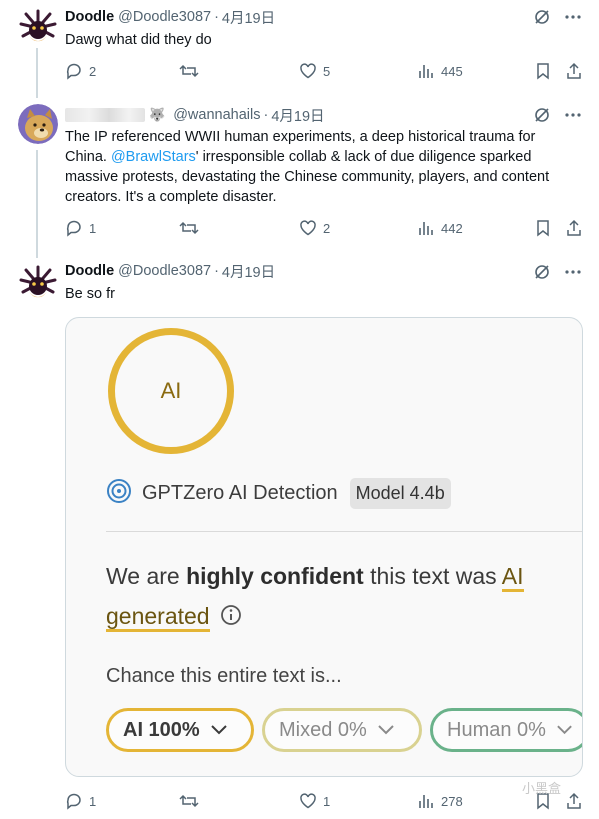 Image resolution: width=599 pixels, height=819 pixels. I want to click on score-pills: AI 100% Mixed 0% Human 0%, so click(344, 730).